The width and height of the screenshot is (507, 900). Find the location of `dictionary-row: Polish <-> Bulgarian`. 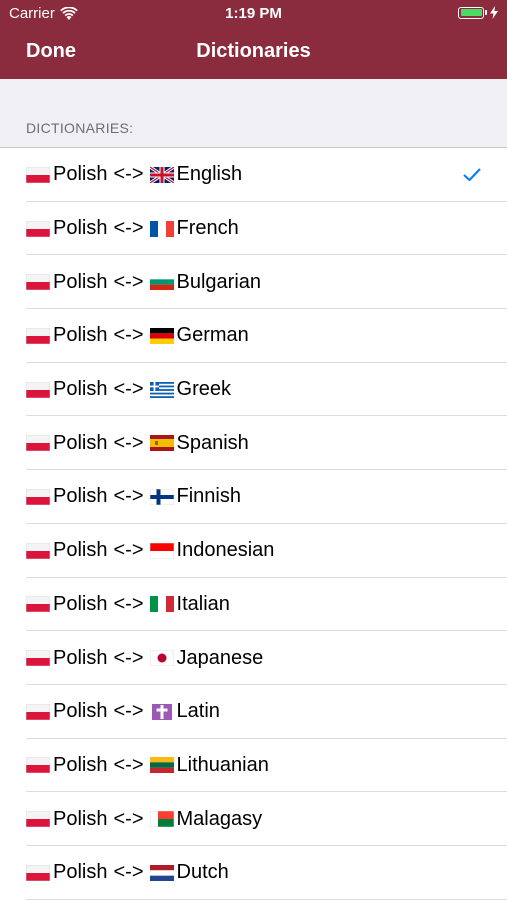

dictionary-row: Polish <-> Bulgarian is located at coordinates (253, 282).